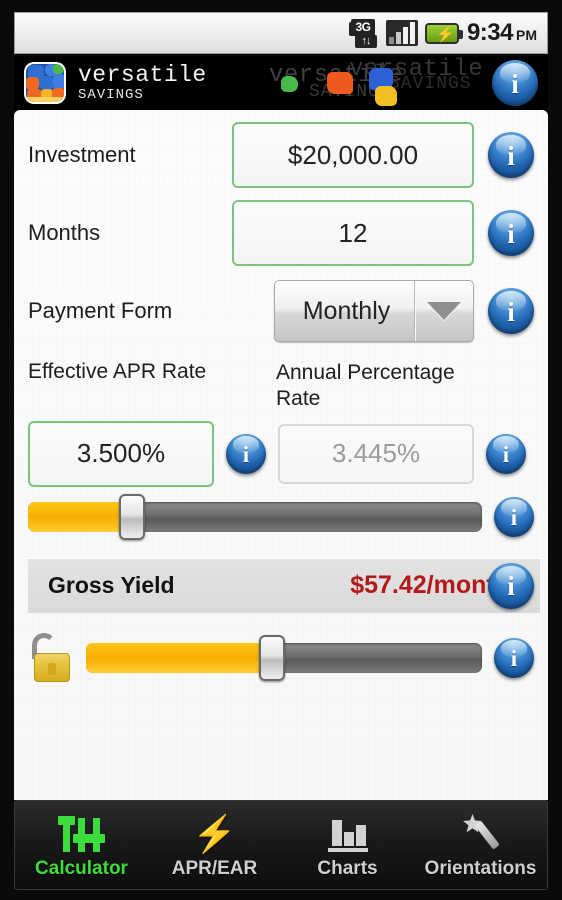 The height and width of the screenshot is (900, 562). I want to click on gross-yield-value: $57.42/month, so click(430, 585).